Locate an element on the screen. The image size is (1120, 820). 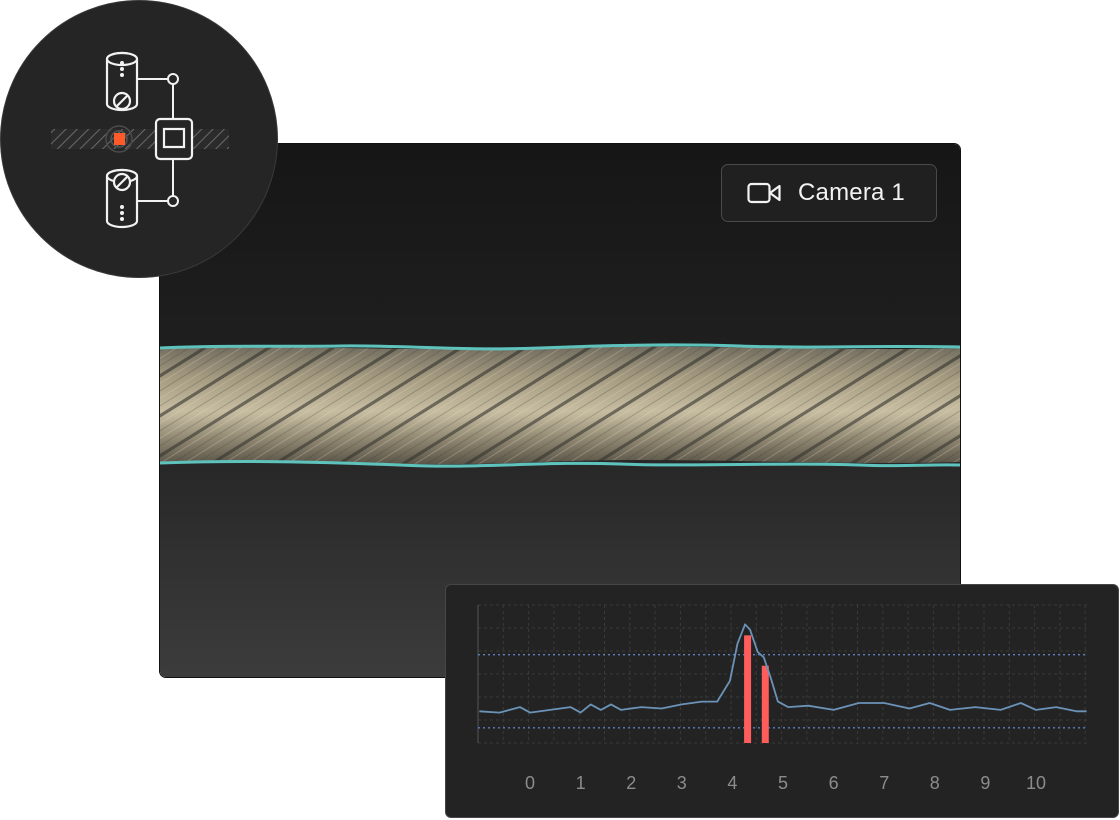
x-tick-label: 4 is located at coordinates (732, 783).